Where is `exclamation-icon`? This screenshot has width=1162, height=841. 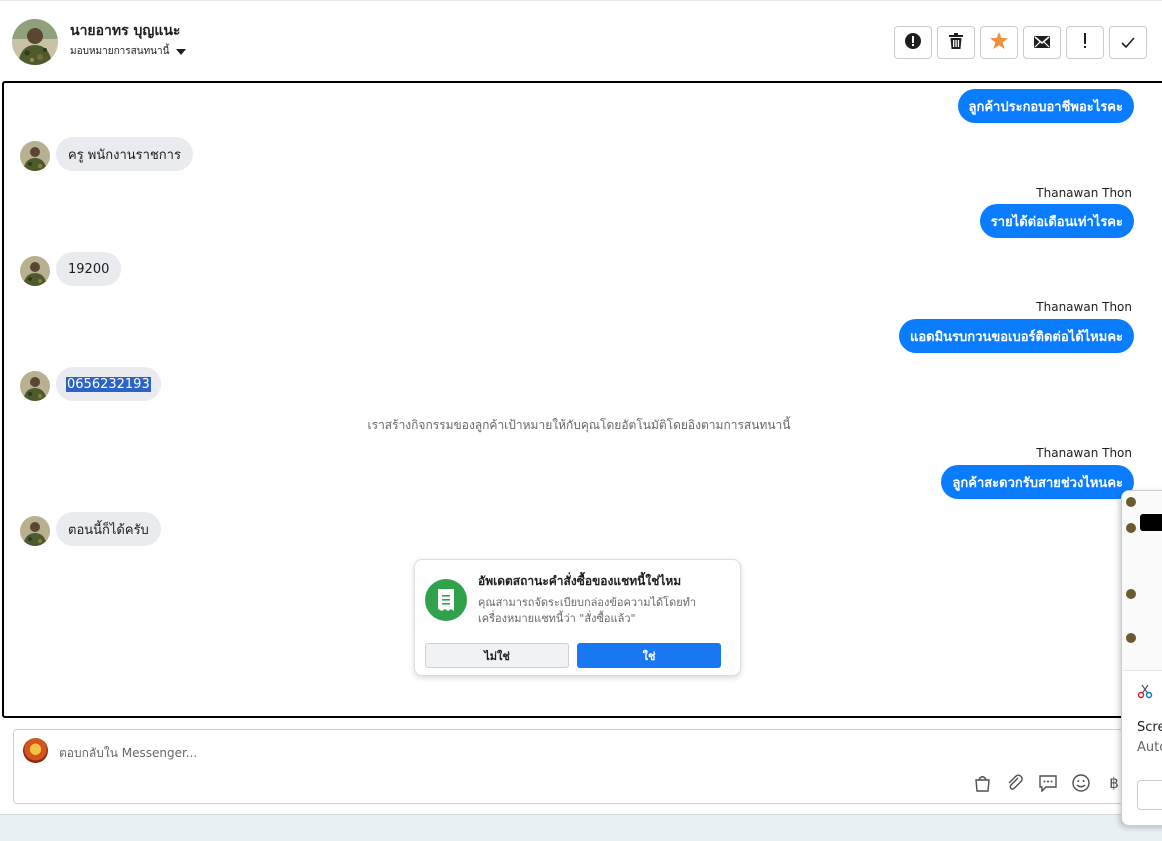
exclamation-icon is located at coordinates (1085, 42).